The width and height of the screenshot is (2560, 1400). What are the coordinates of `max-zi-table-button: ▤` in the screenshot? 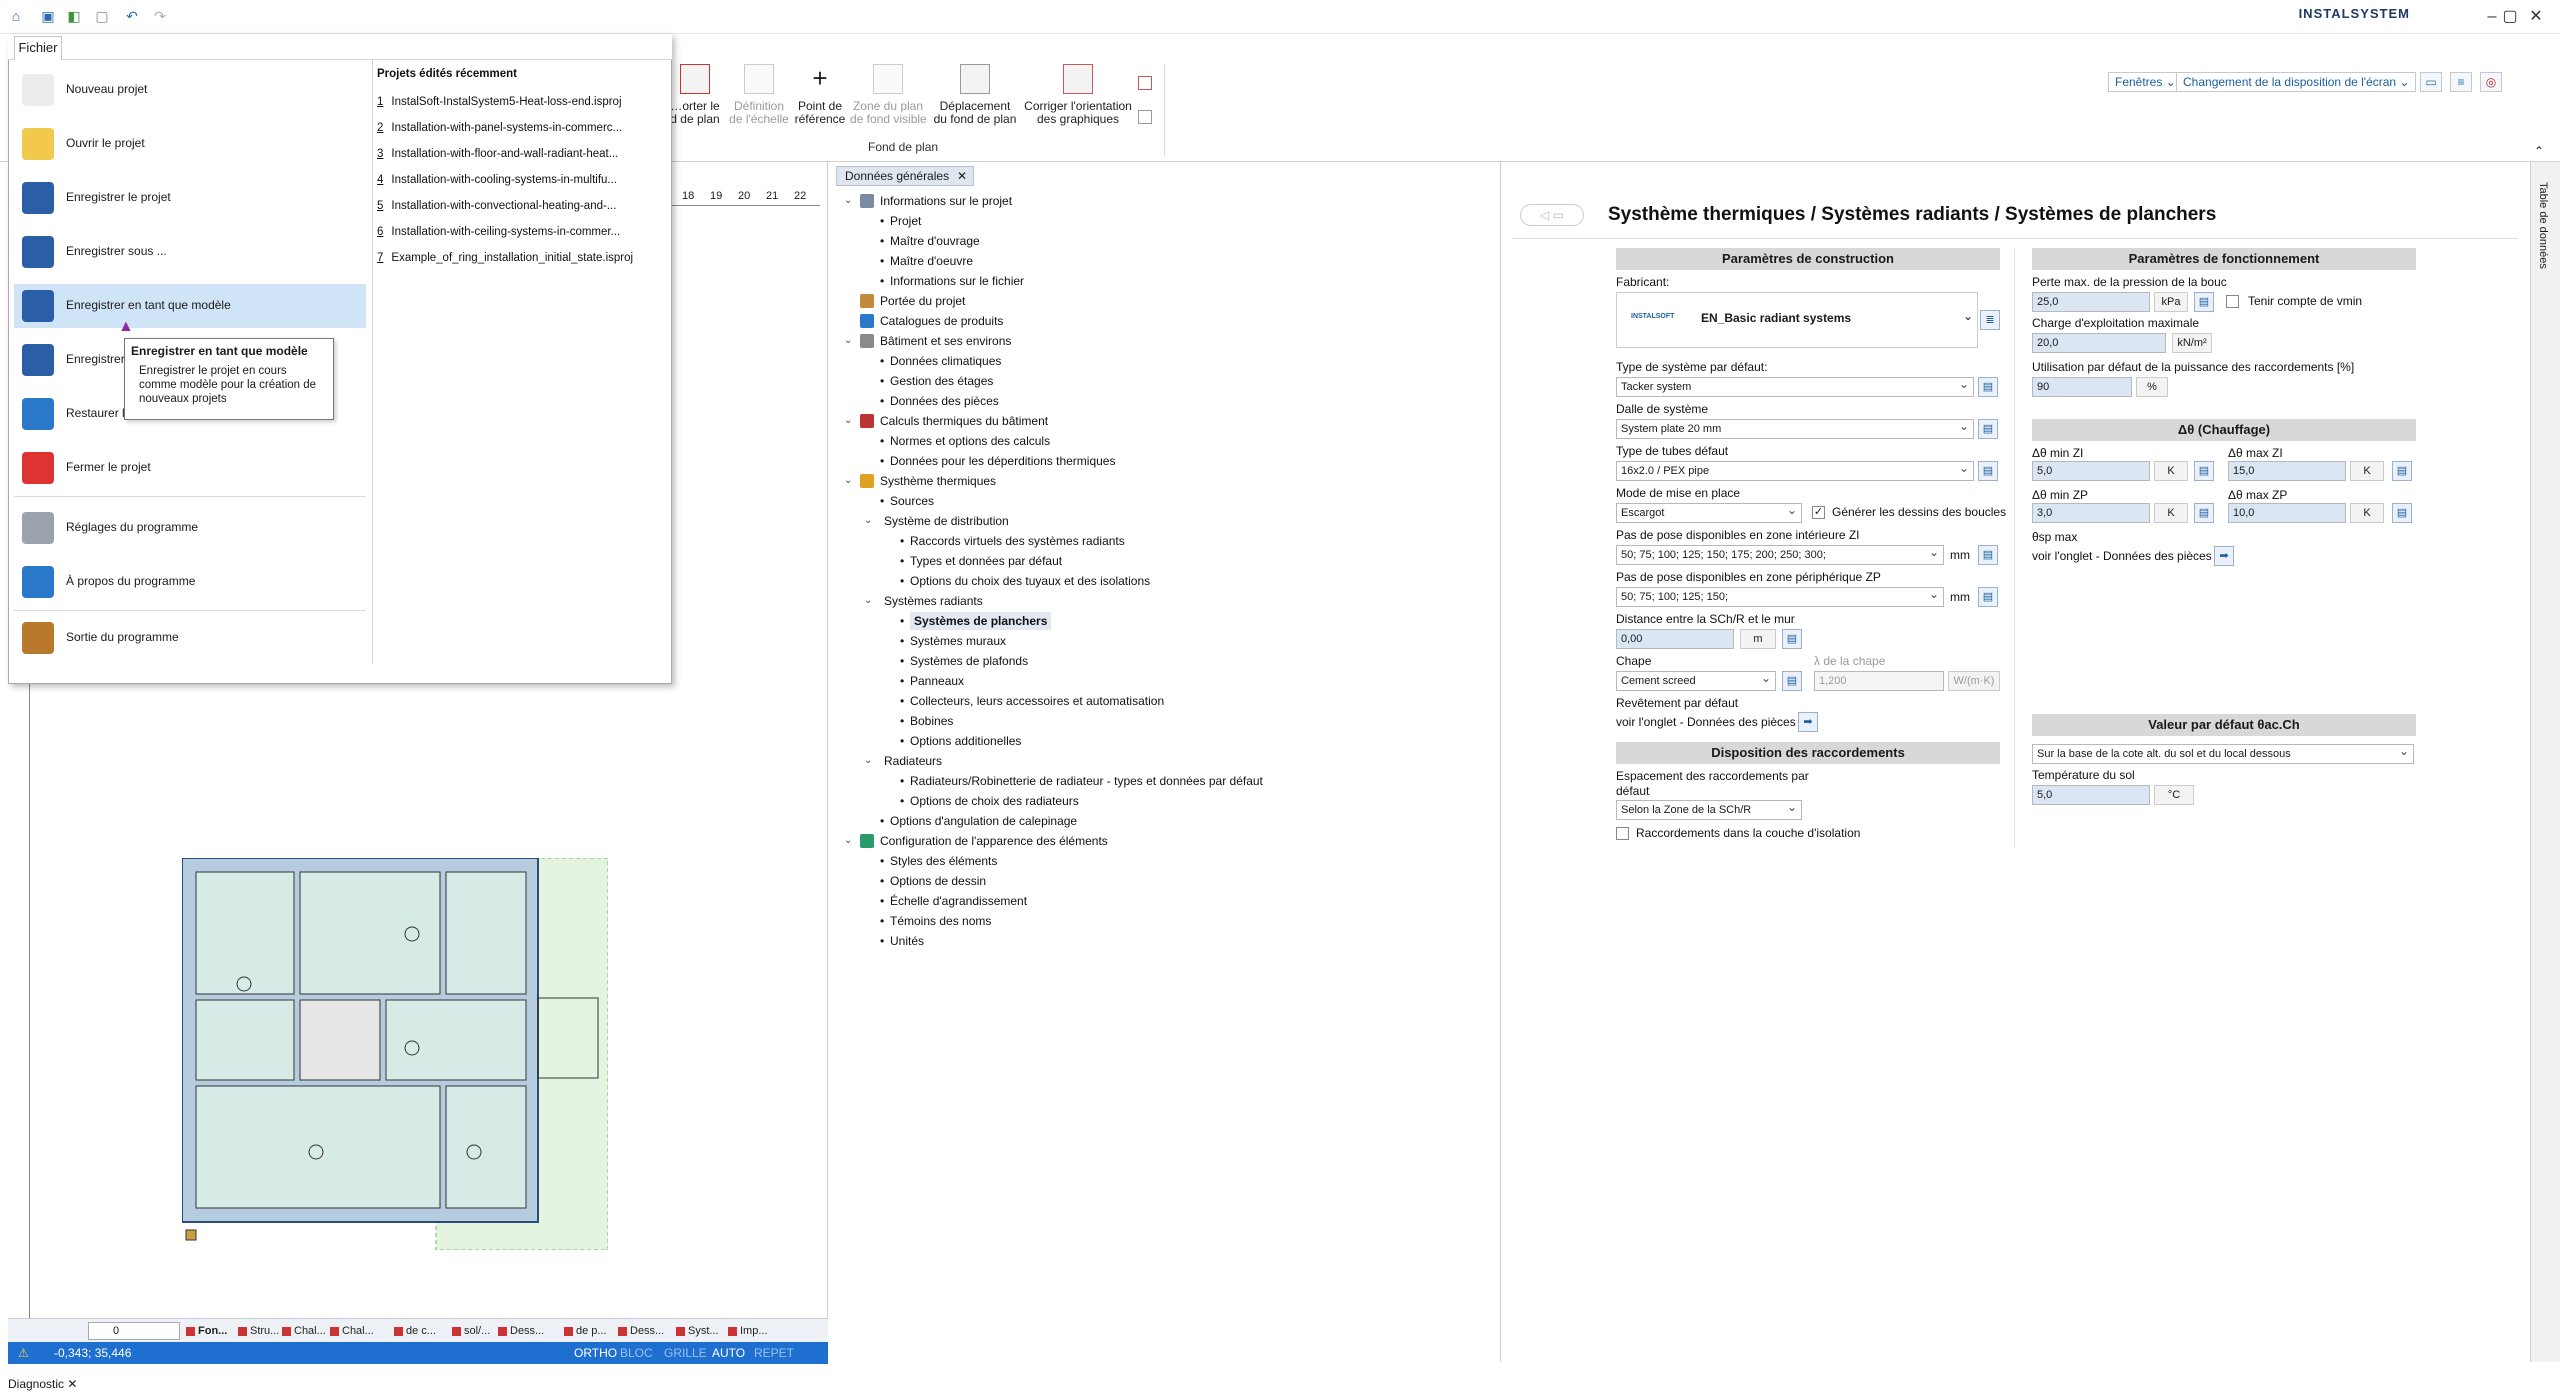 It's located at (2402, 471).